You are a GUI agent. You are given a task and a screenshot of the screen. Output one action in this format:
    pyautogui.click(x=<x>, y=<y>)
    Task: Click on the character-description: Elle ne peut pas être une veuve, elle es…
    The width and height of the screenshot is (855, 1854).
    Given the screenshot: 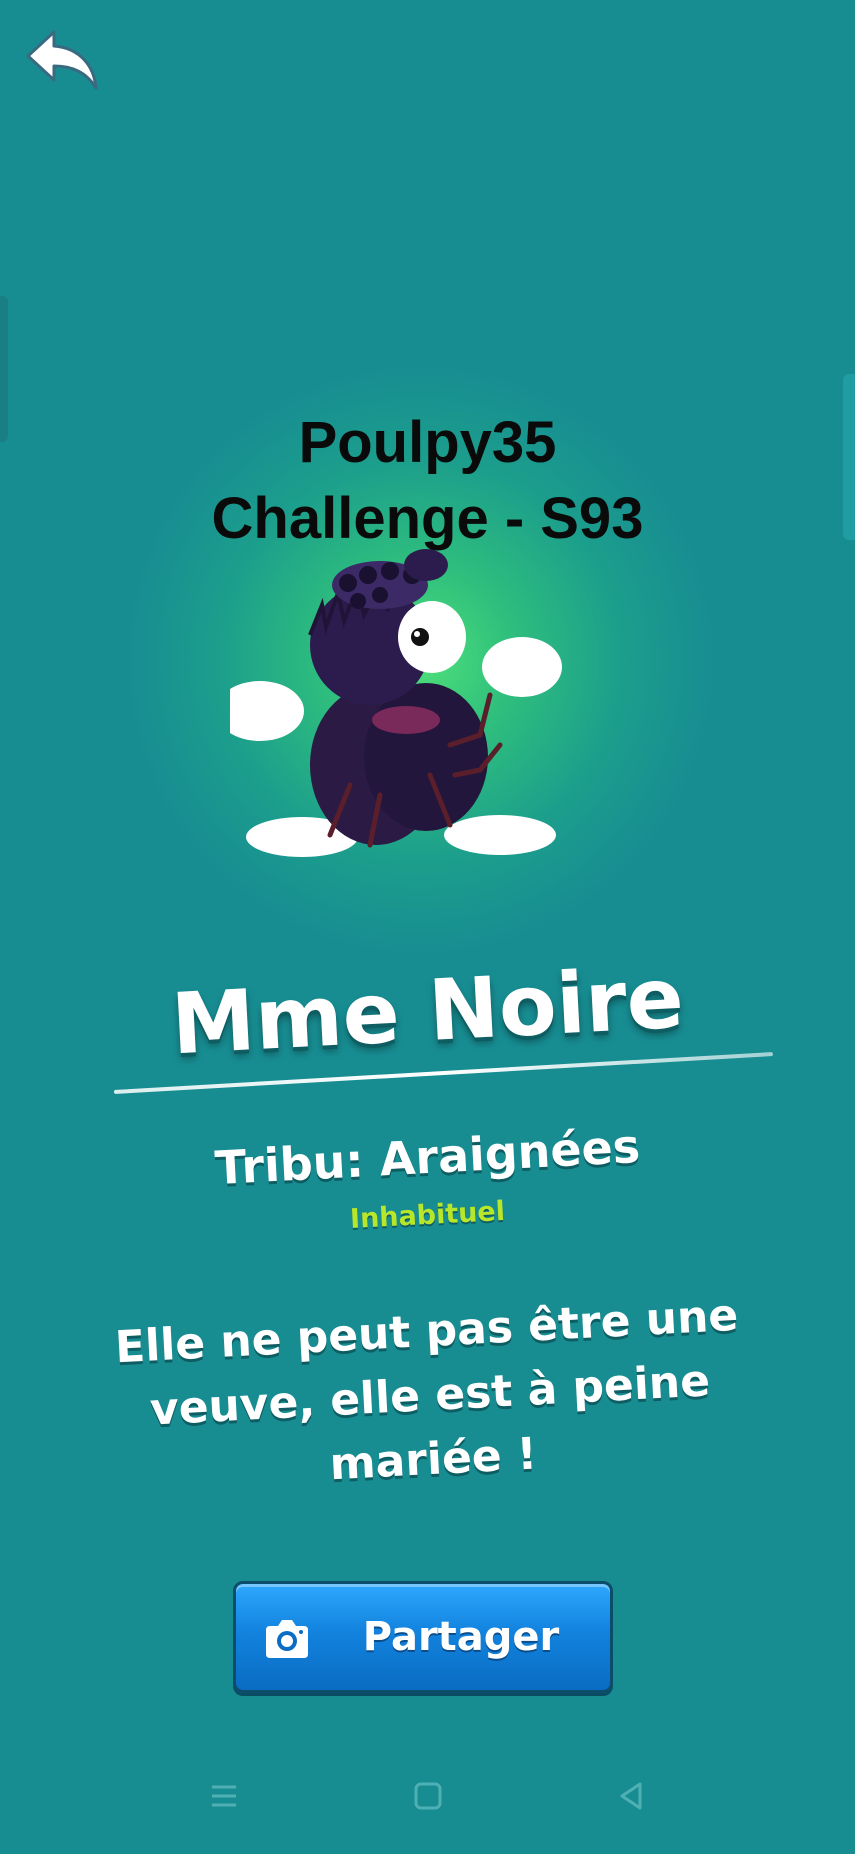 What is the action you would take?
    pyautogui.click(x=426, y=1390)
    